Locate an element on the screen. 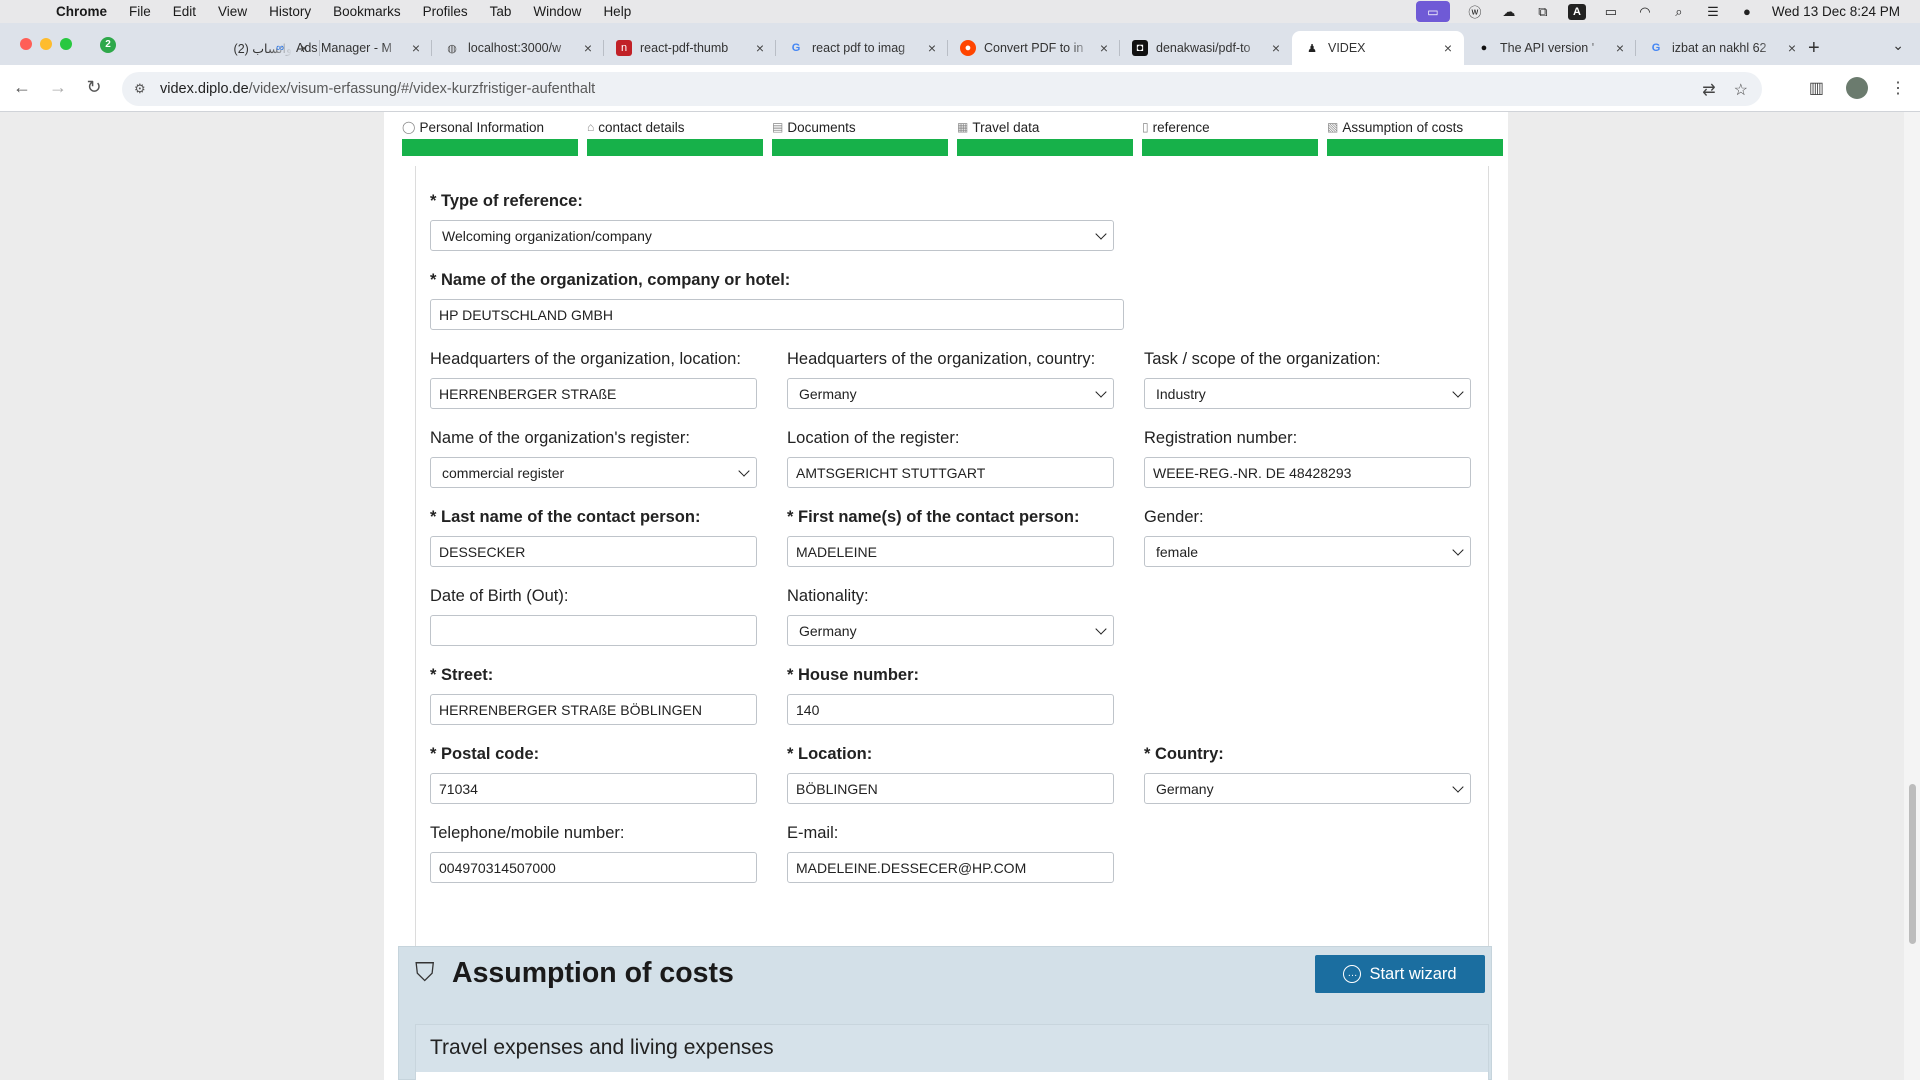 Image resolution: width=1920 pixels, height=1080 pixels. wifi-icon: ◠ is located at coordinates (1645, 11).